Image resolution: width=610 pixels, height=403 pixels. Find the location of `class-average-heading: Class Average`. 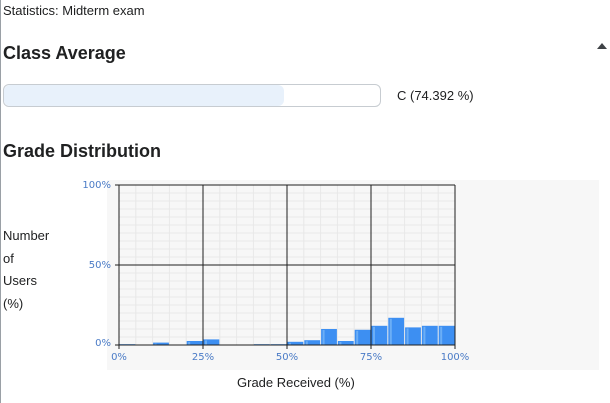

class-average-heading: Class Average is located at coordinates (64, 53).